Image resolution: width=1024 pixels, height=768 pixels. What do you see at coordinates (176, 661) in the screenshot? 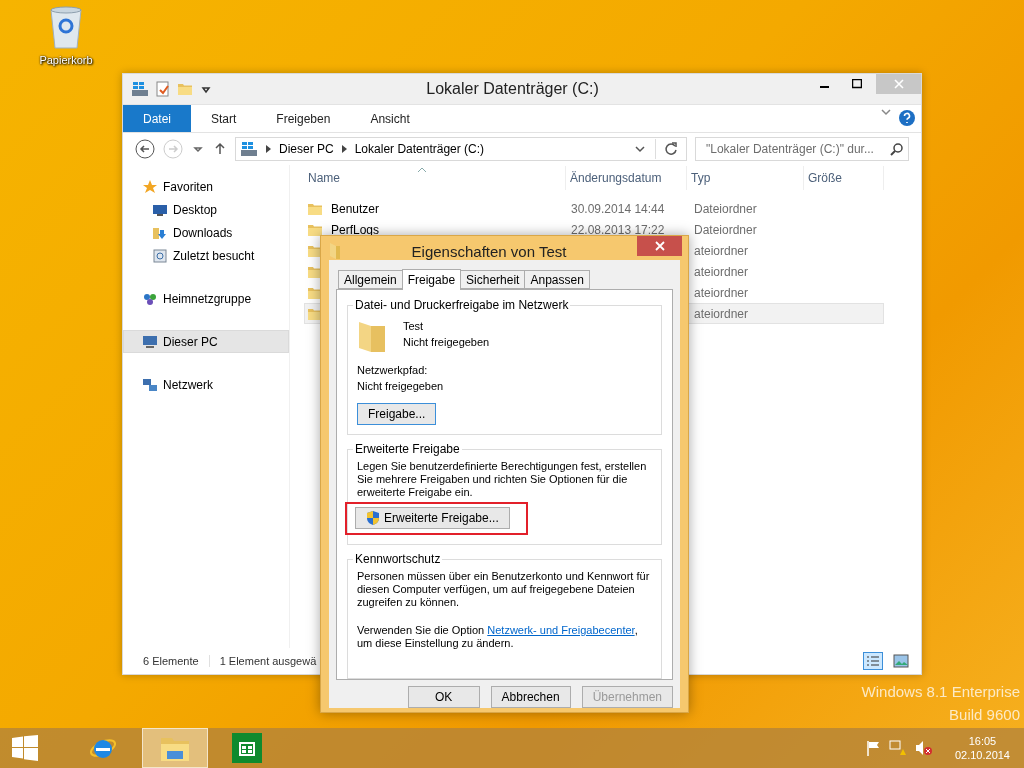
I see `status-text: 6 Elemente` at bounding box center [176, 661].